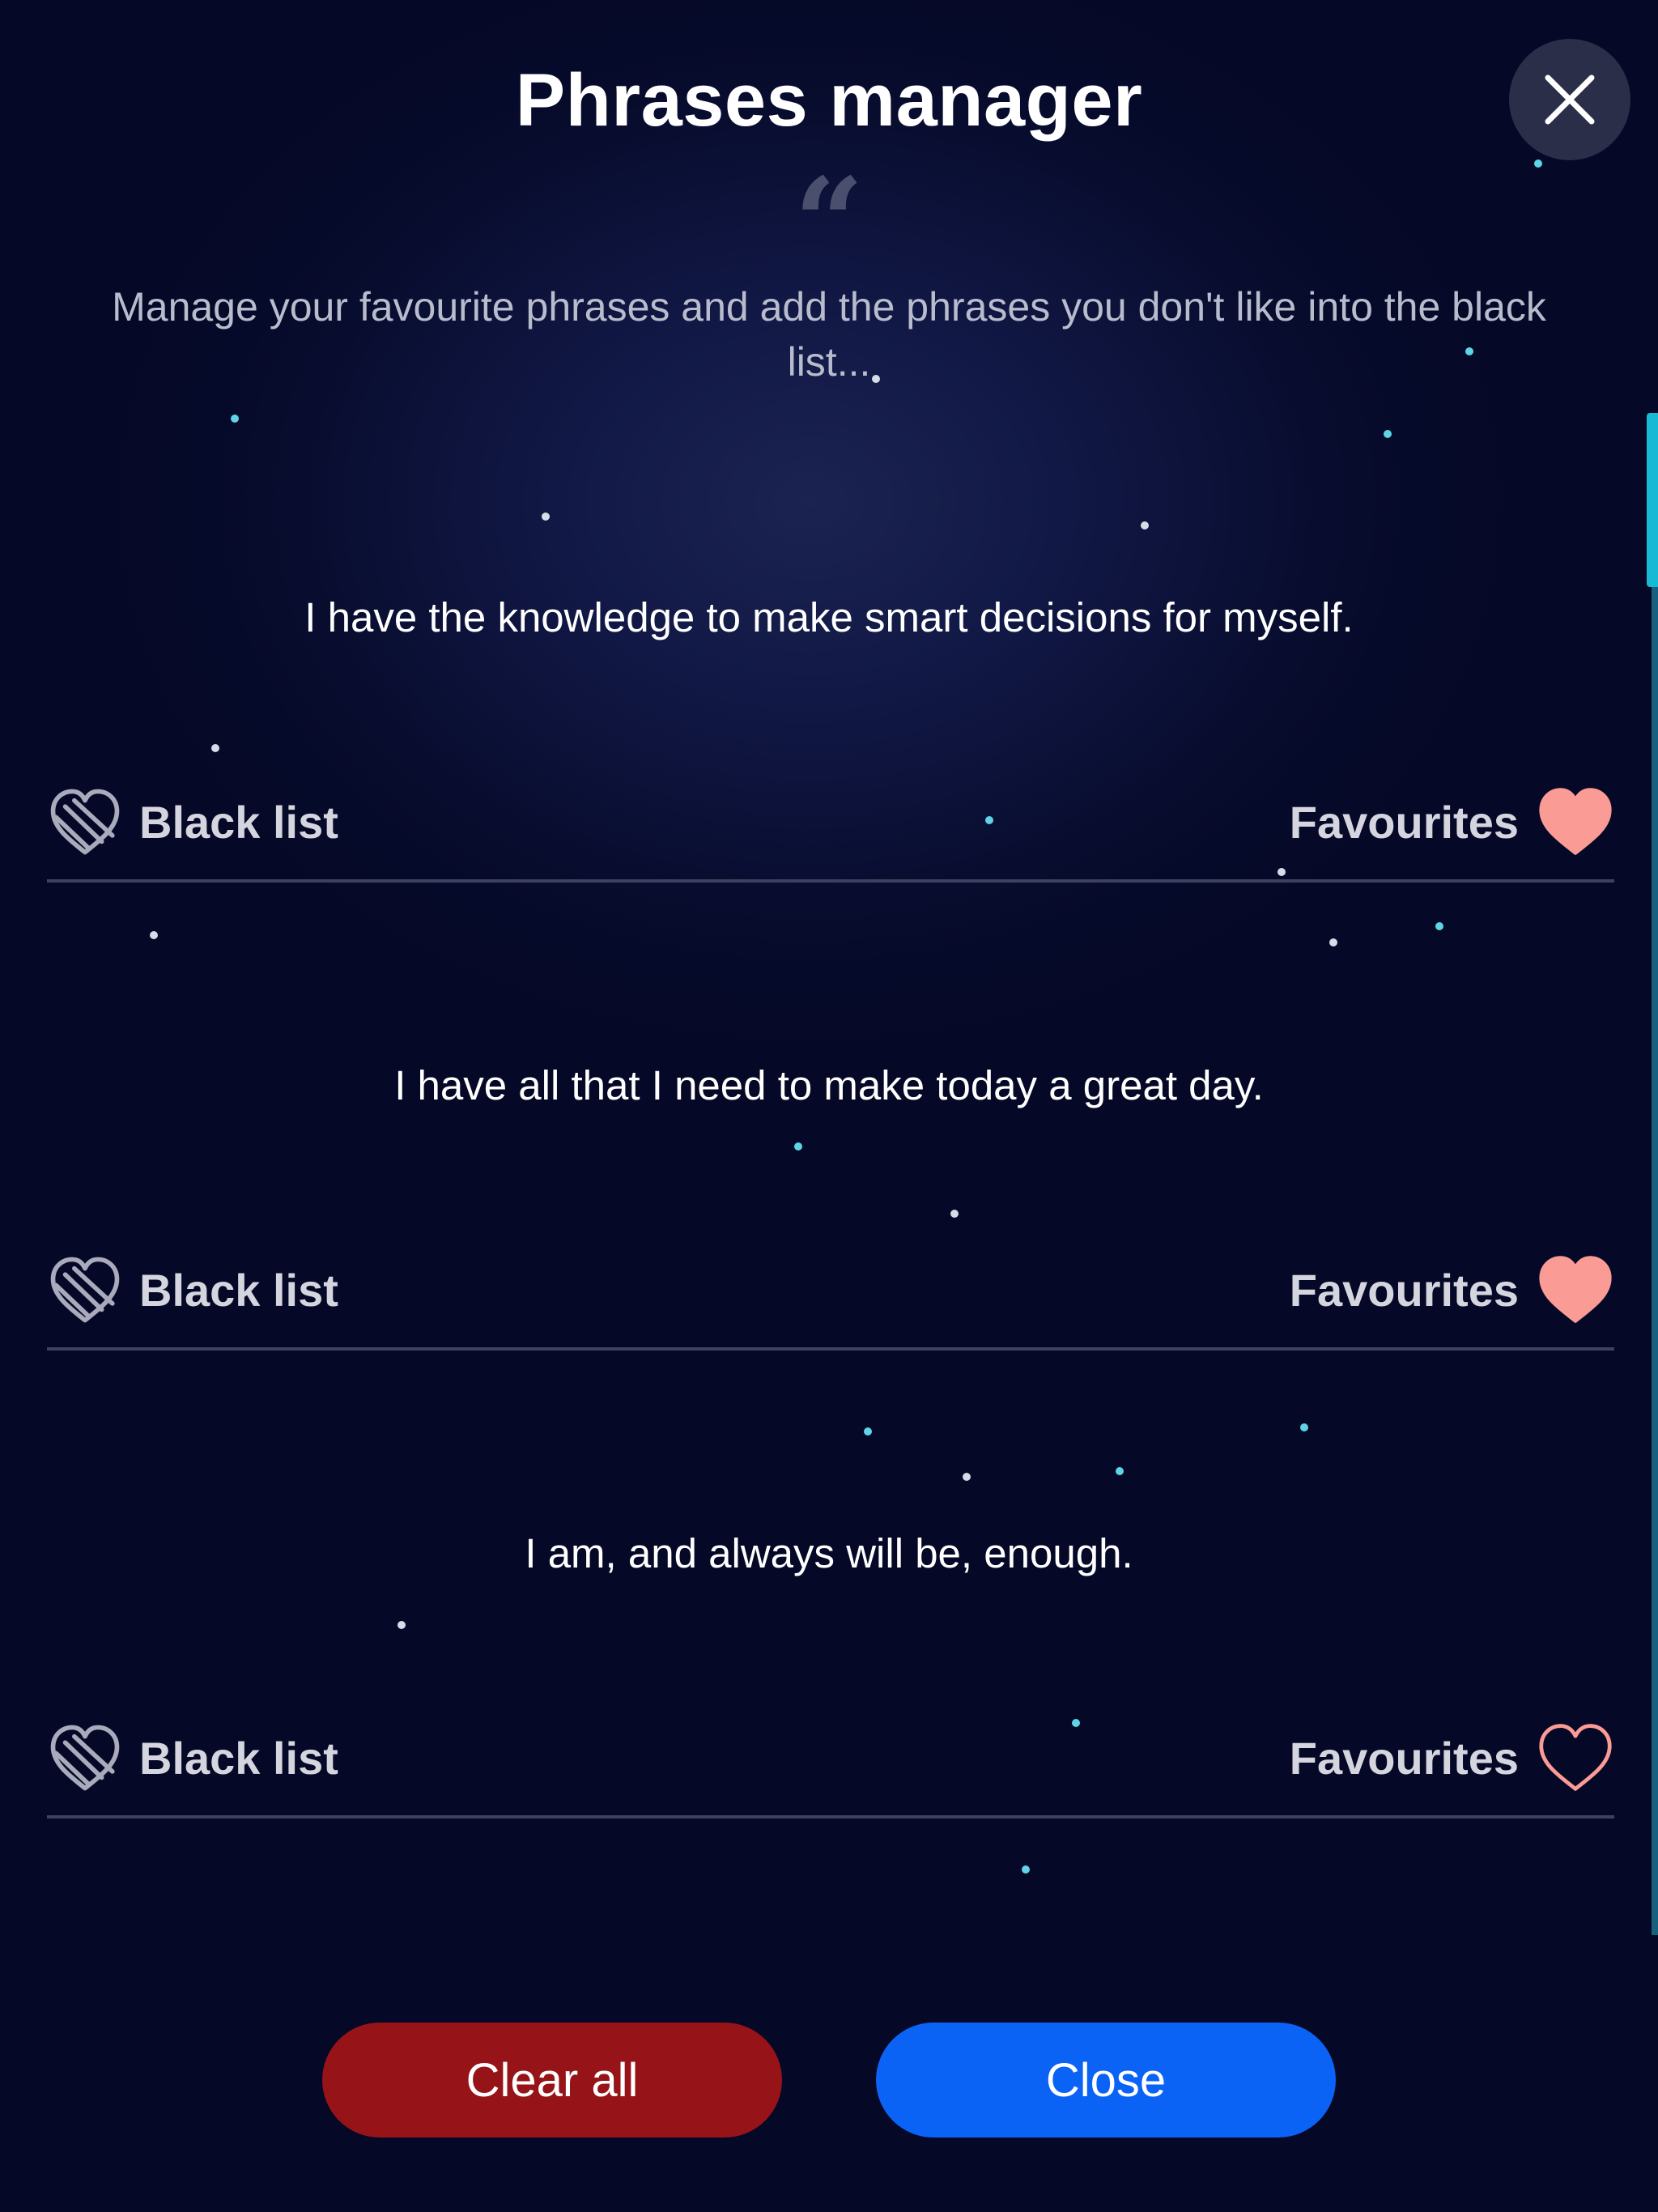  I want to click on quote-icon: “, so click(829, 223).